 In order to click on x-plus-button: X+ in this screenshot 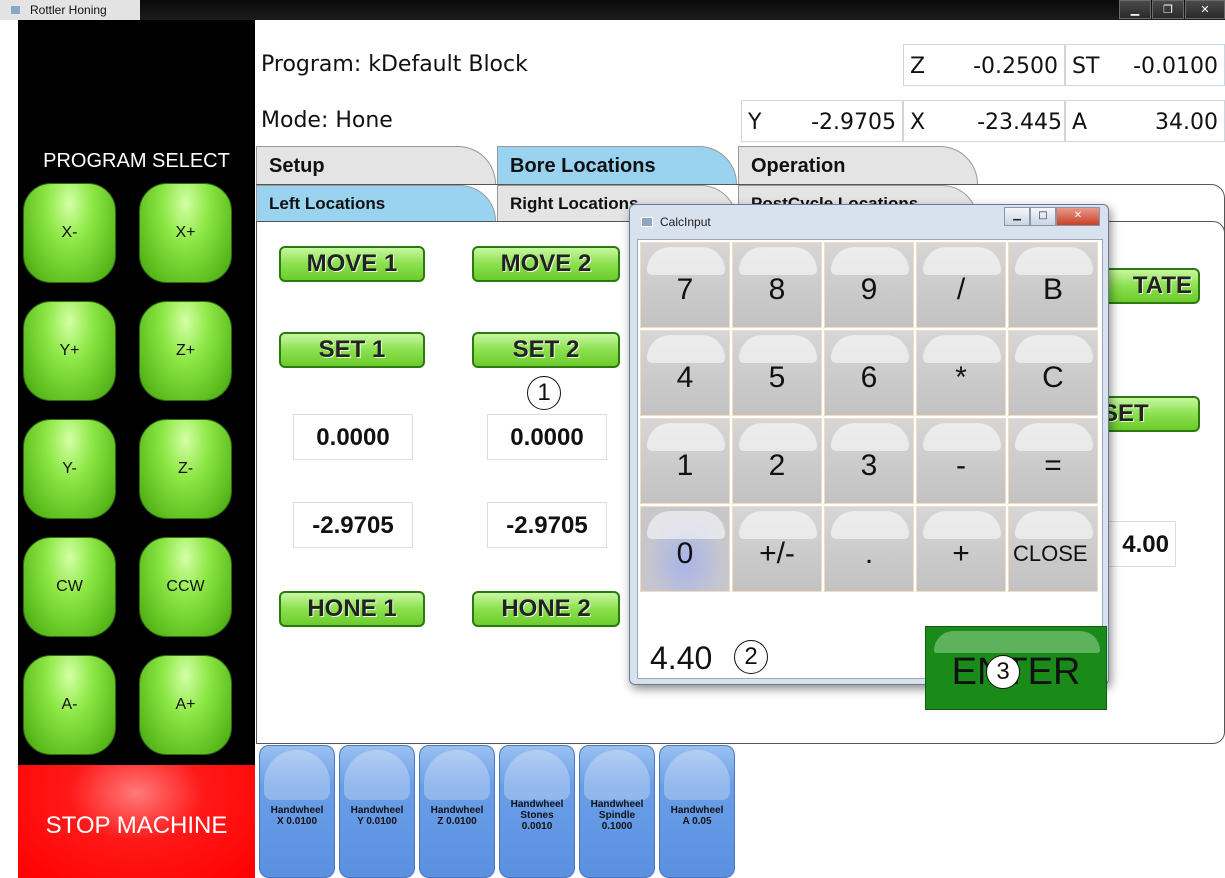, I will do `click(185, 233)`.